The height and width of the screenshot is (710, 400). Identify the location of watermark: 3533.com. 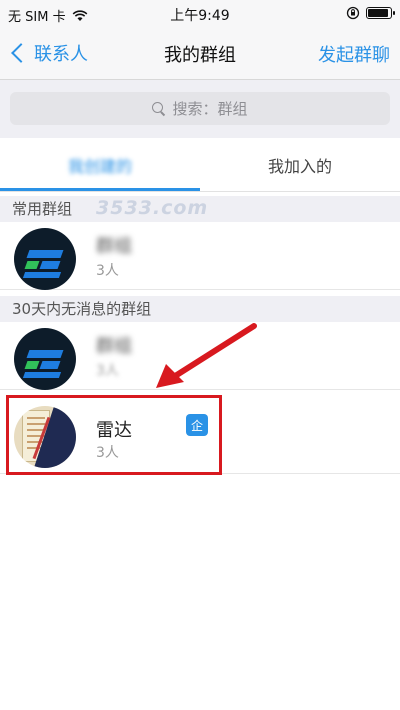
(152, 208).